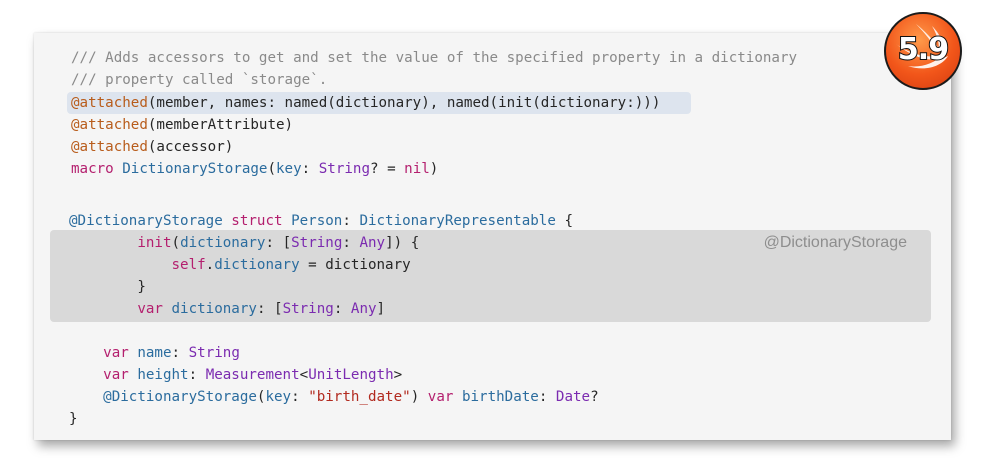 The image size is (1000, 467). I want to click on code-line: var height: Measurement<UnitLength>, so click(235, 375).